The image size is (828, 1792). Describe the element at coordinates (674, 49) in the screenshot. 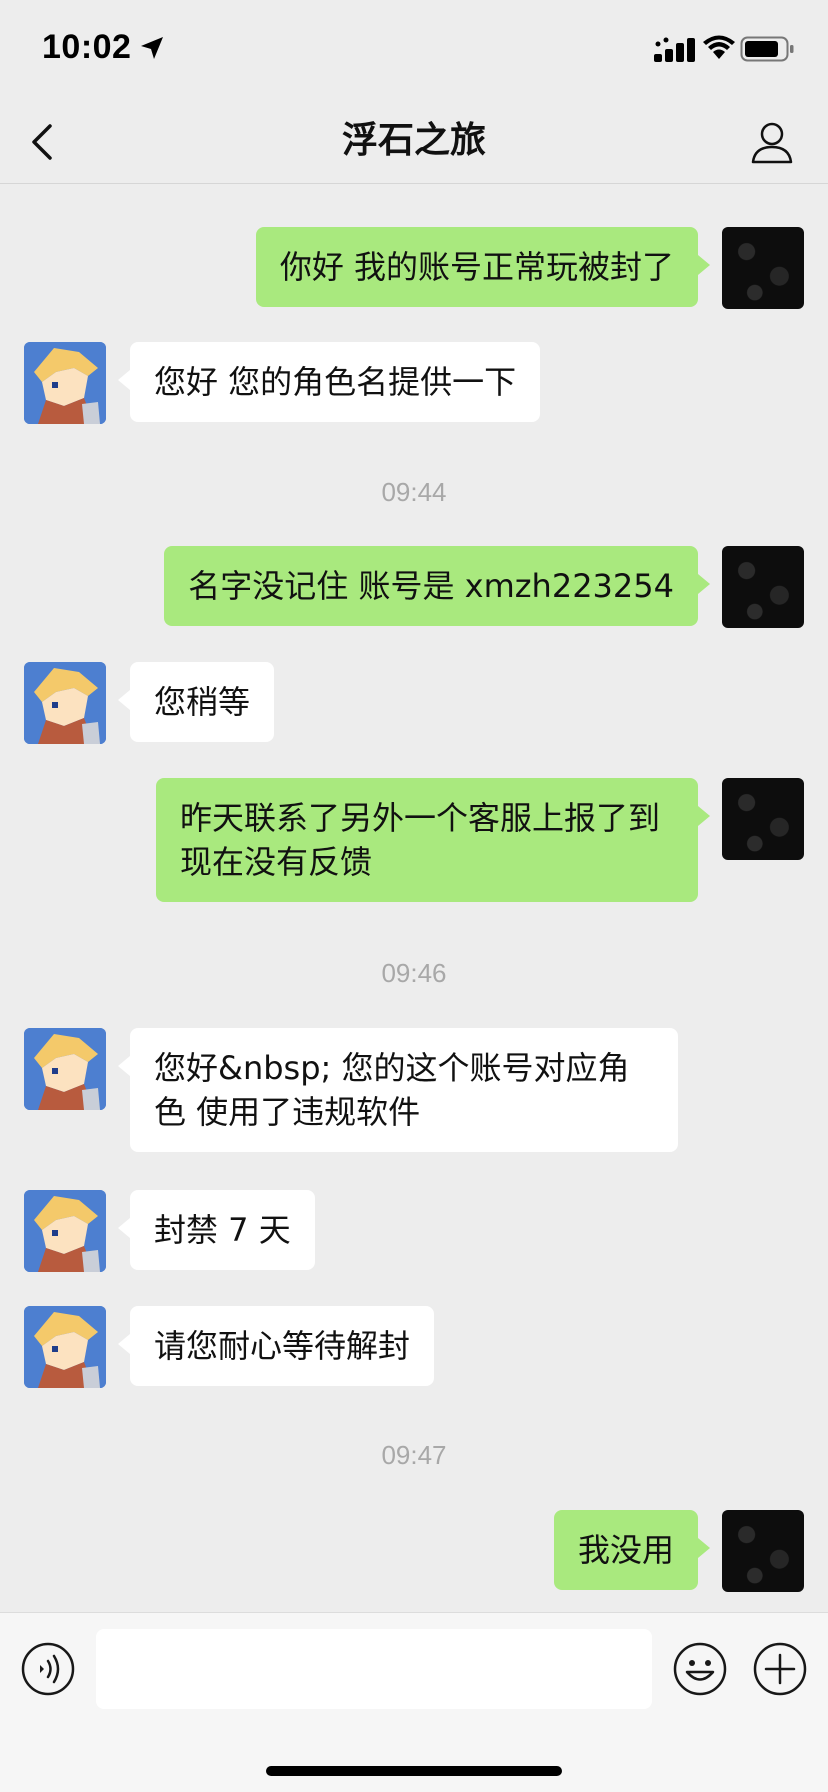

I see `signal-icon` at that location.